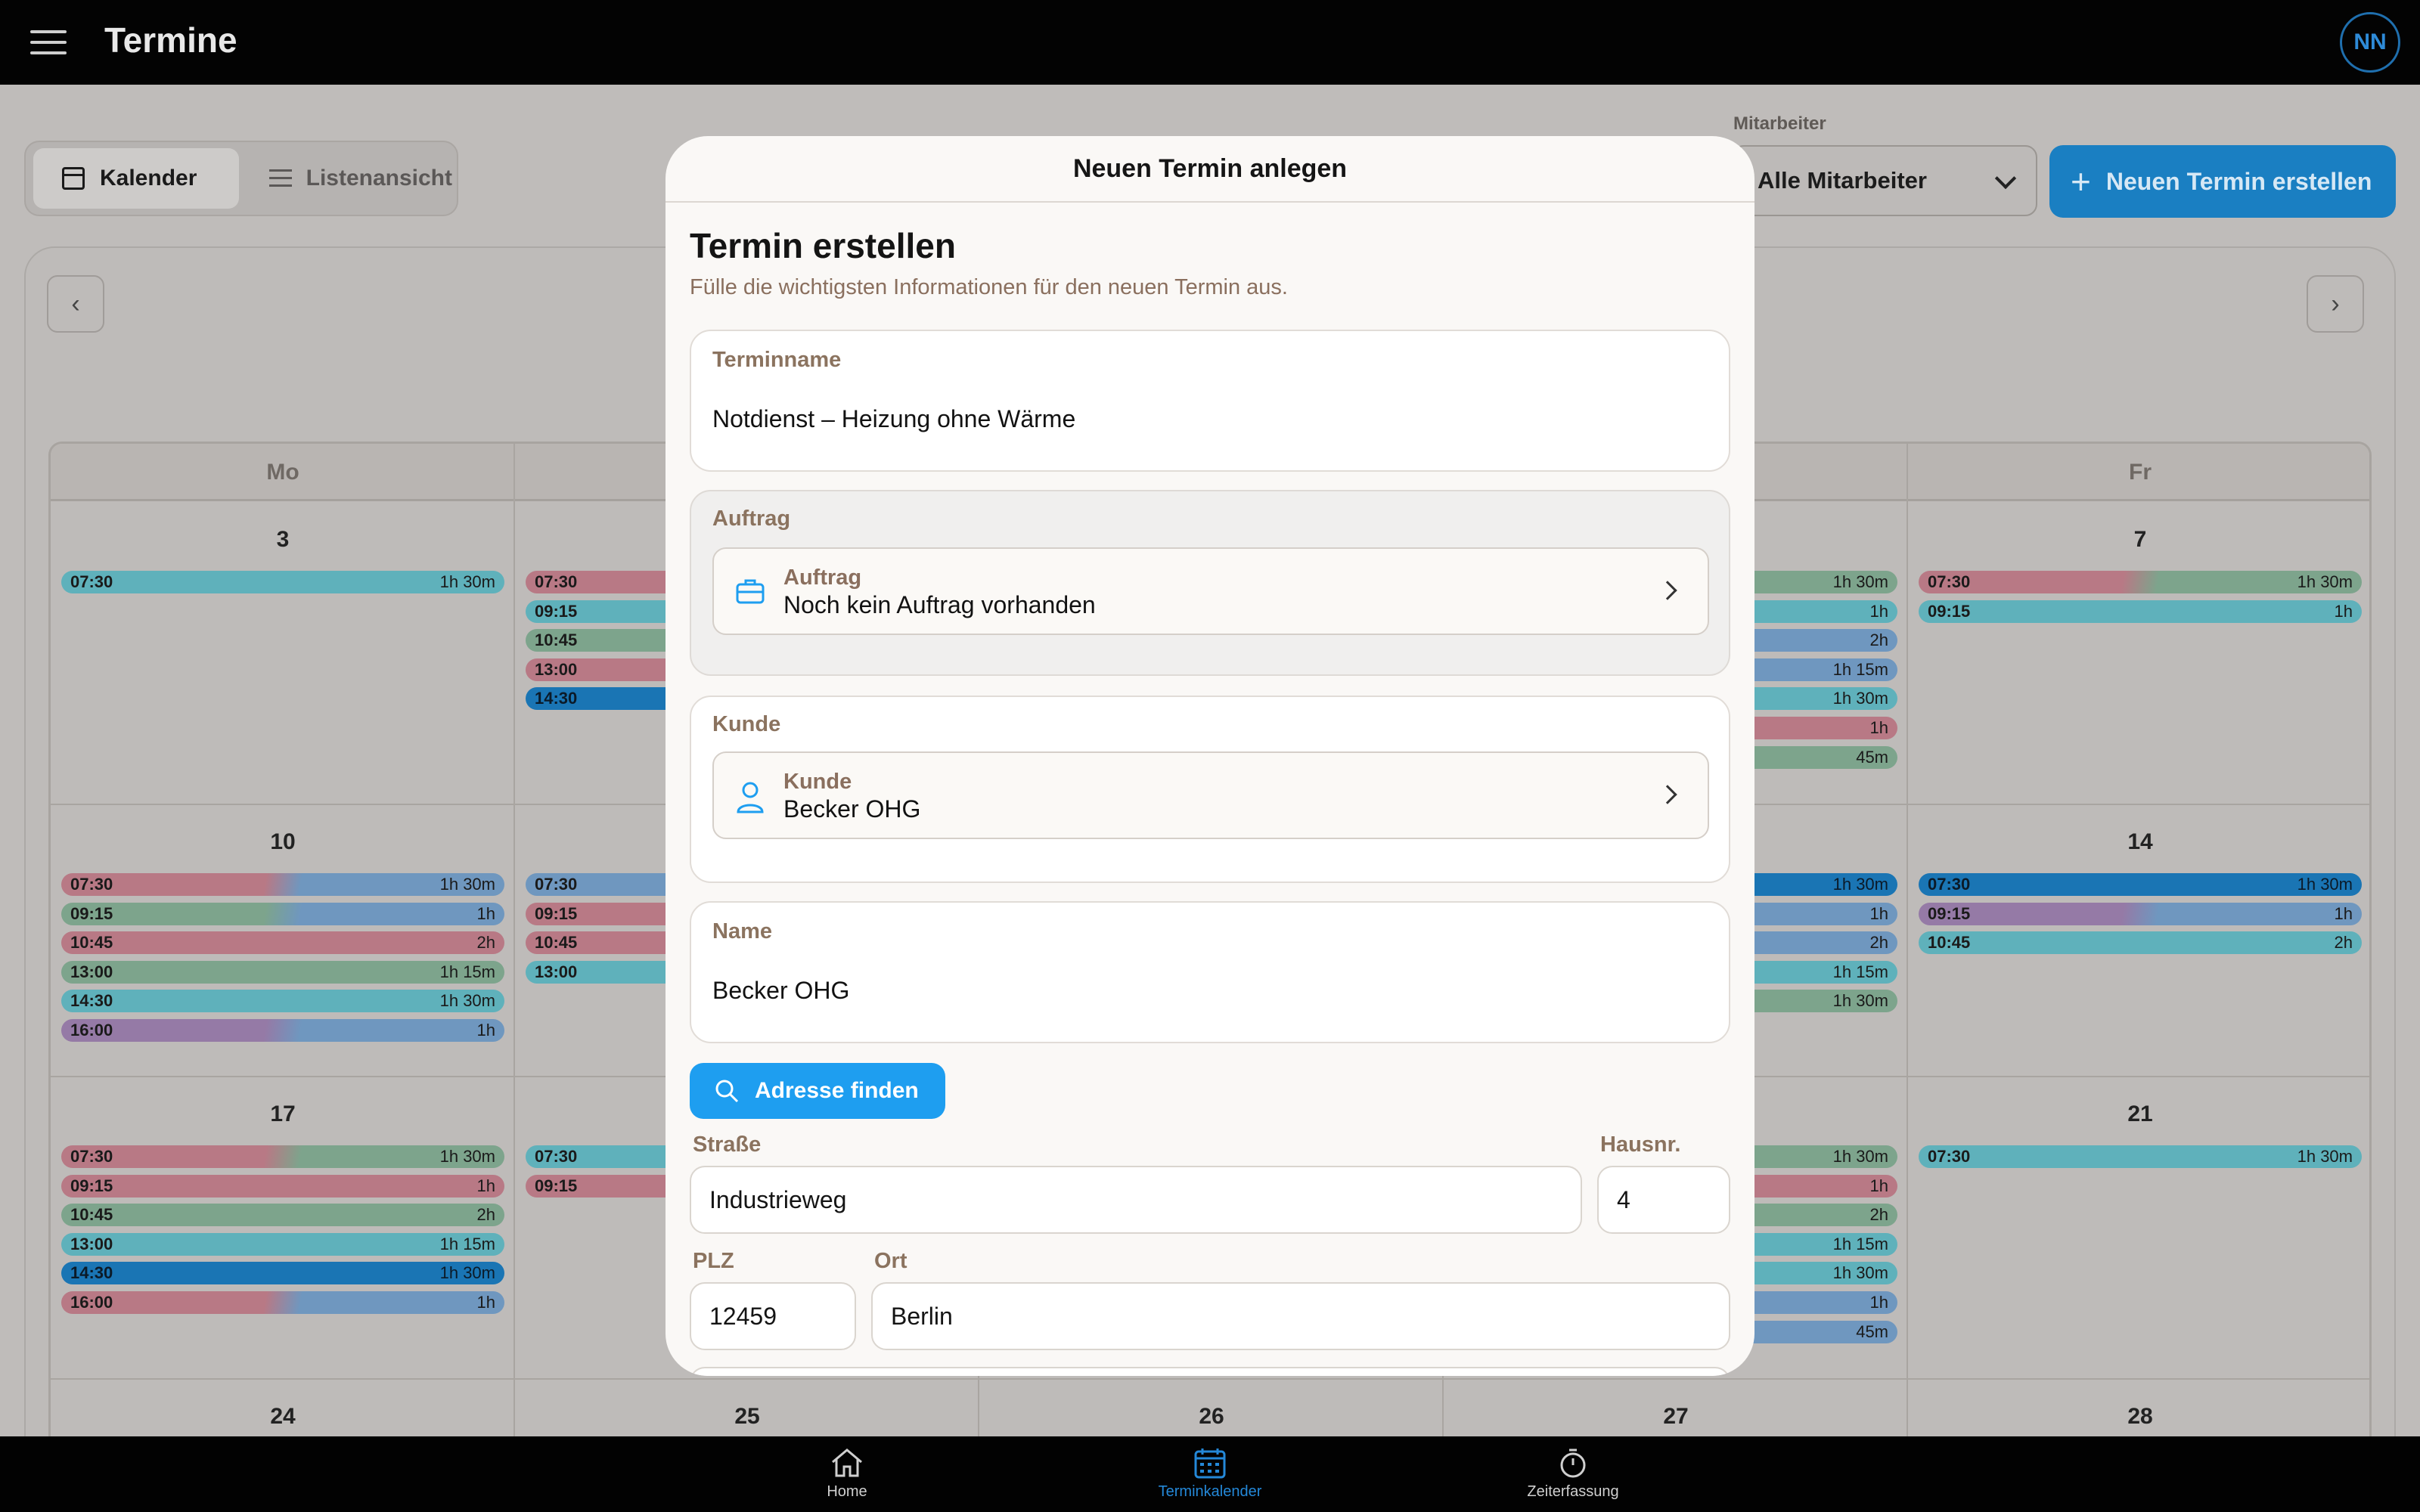  I want to click on calendar-view-button: Kalender, so click(136, 178).